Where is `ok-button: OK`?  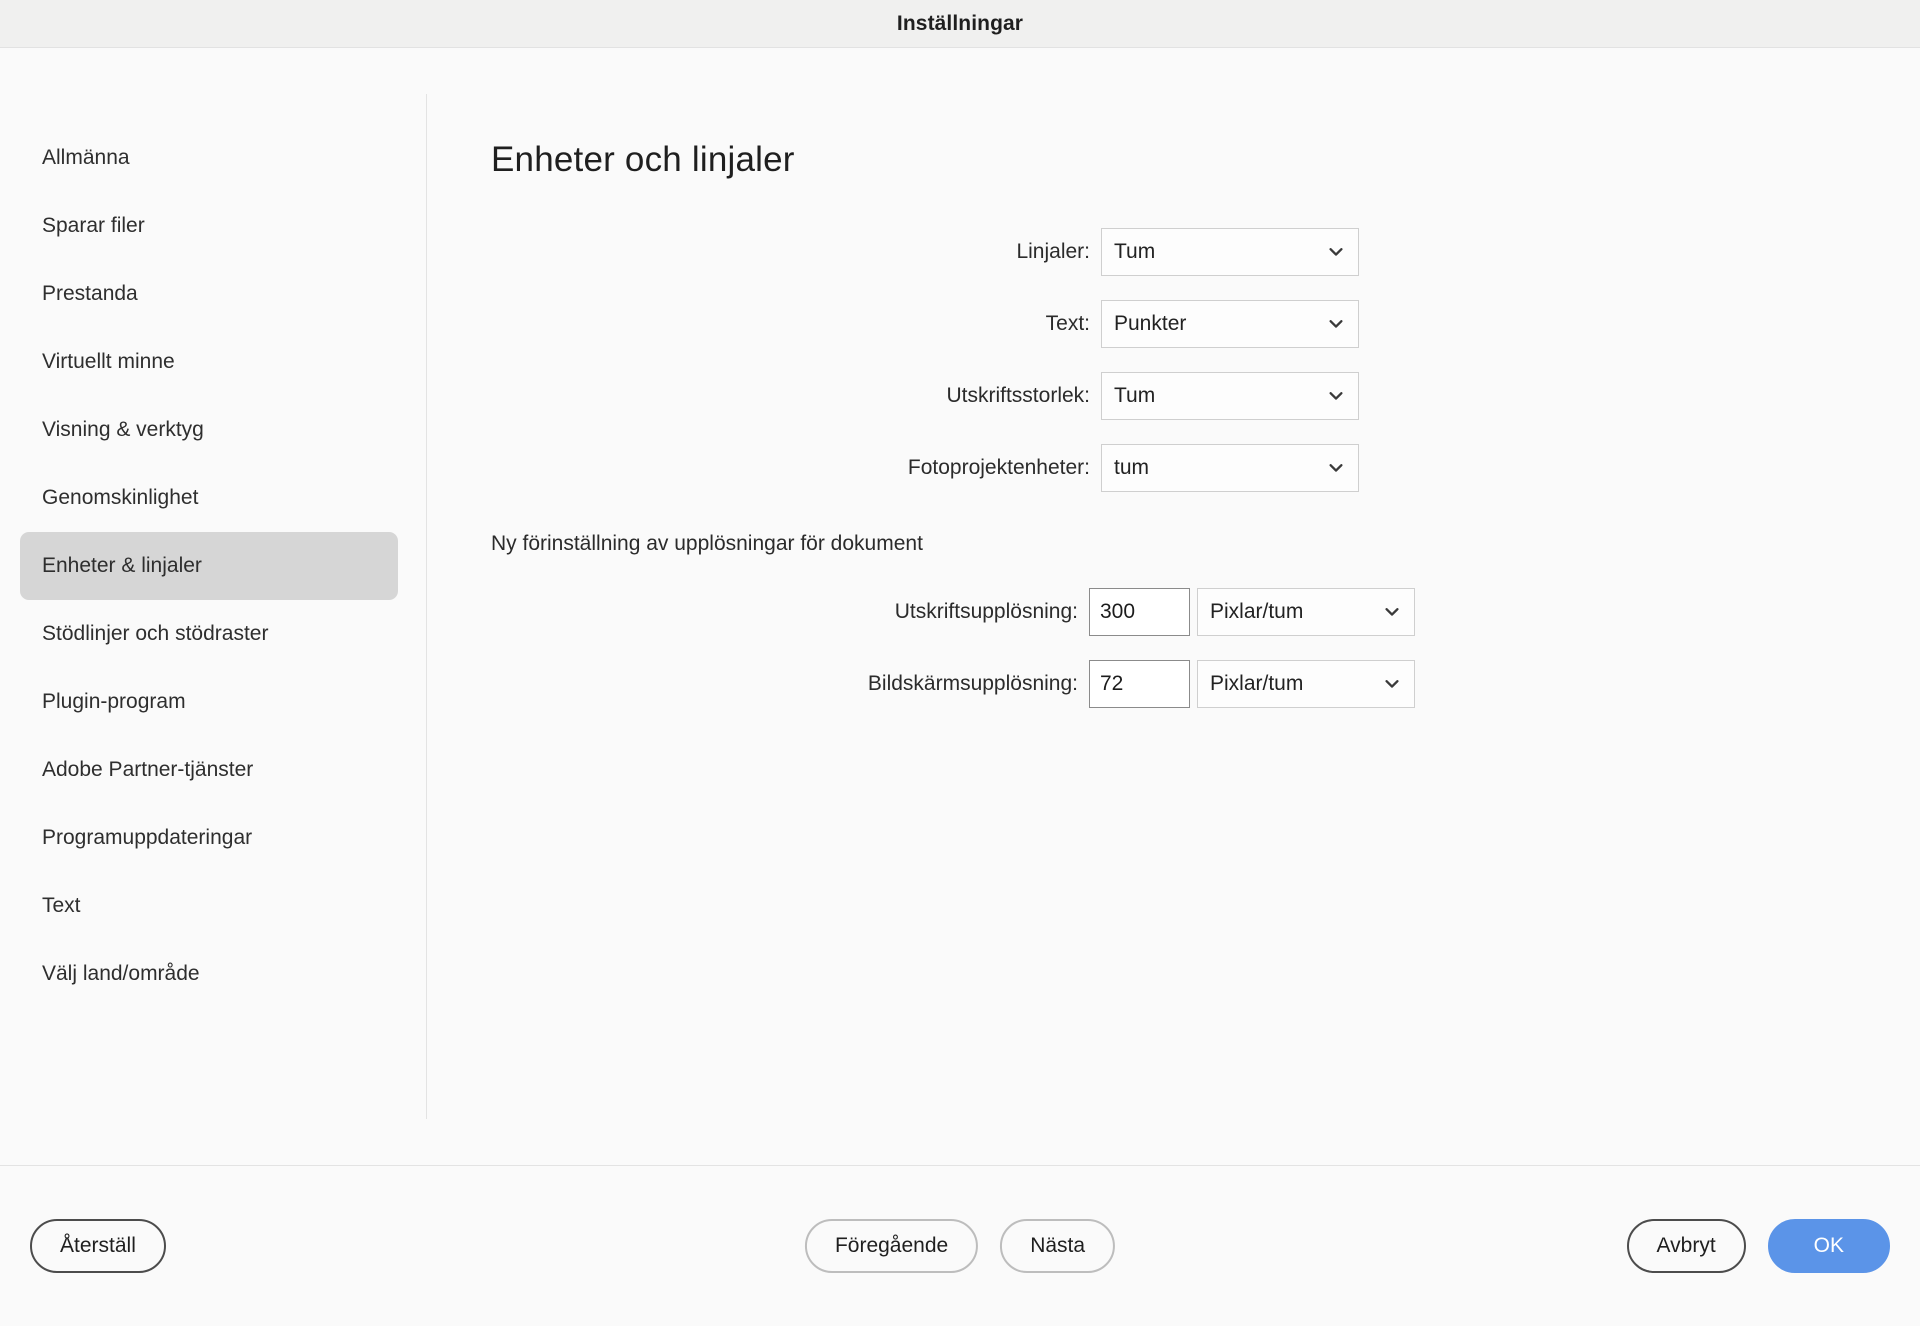
ok-button: OK is located at coordinates (1828, 1246).